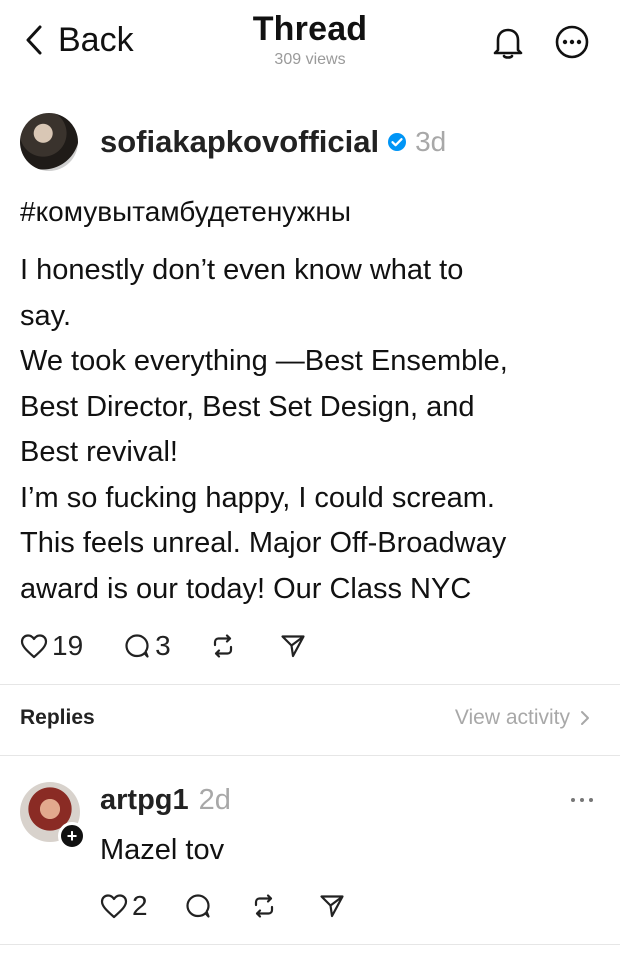 The width and height of the screenshot is (620, 955). What do you see at coordinates (57, 717) in the screenshot?
I see `replies-label: Replies` at bounding box center [57, 717].